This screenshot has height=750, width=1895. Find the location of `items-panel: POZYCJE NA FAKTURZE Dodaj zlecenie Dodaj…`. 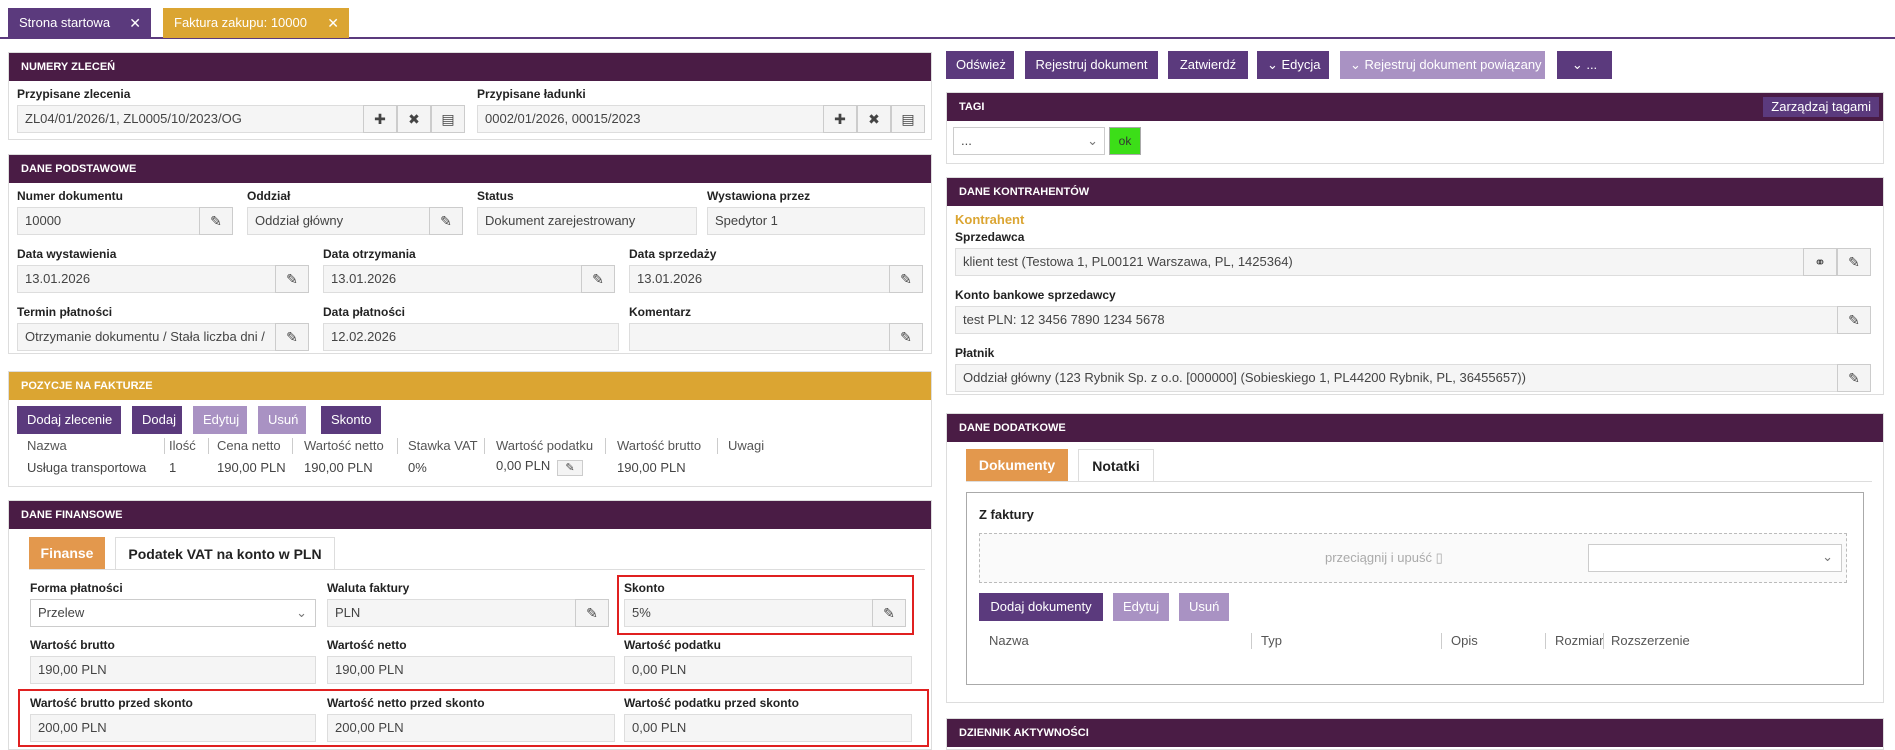

items-panel: POZYCJE NA FAKTURZE Dodaj zlecenie Dodaj… is located at coordinates (470, 429).